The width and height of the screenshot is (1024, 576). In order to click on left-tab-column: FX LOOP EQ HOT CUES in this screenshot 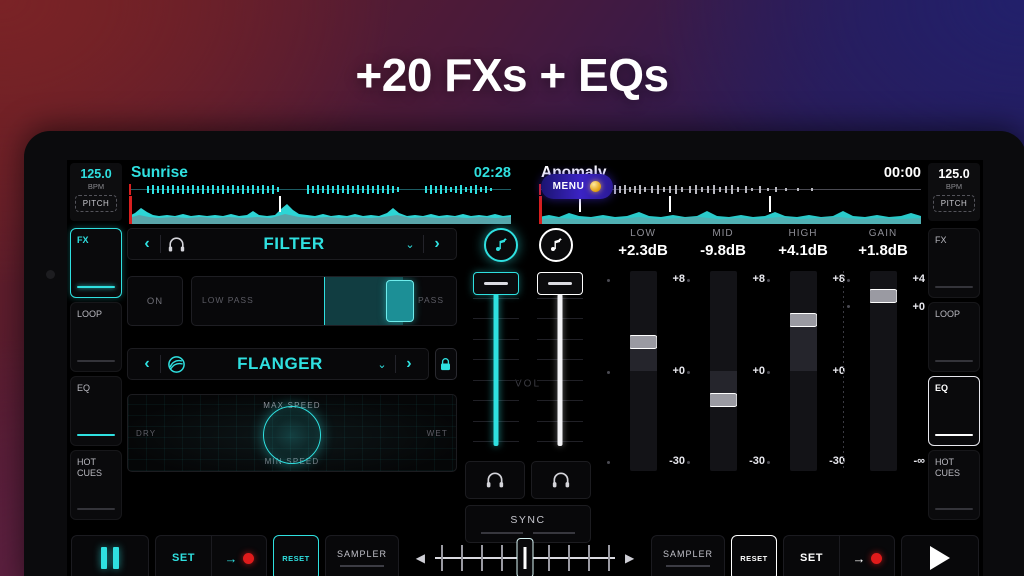, I will do `click(96, 376)`.